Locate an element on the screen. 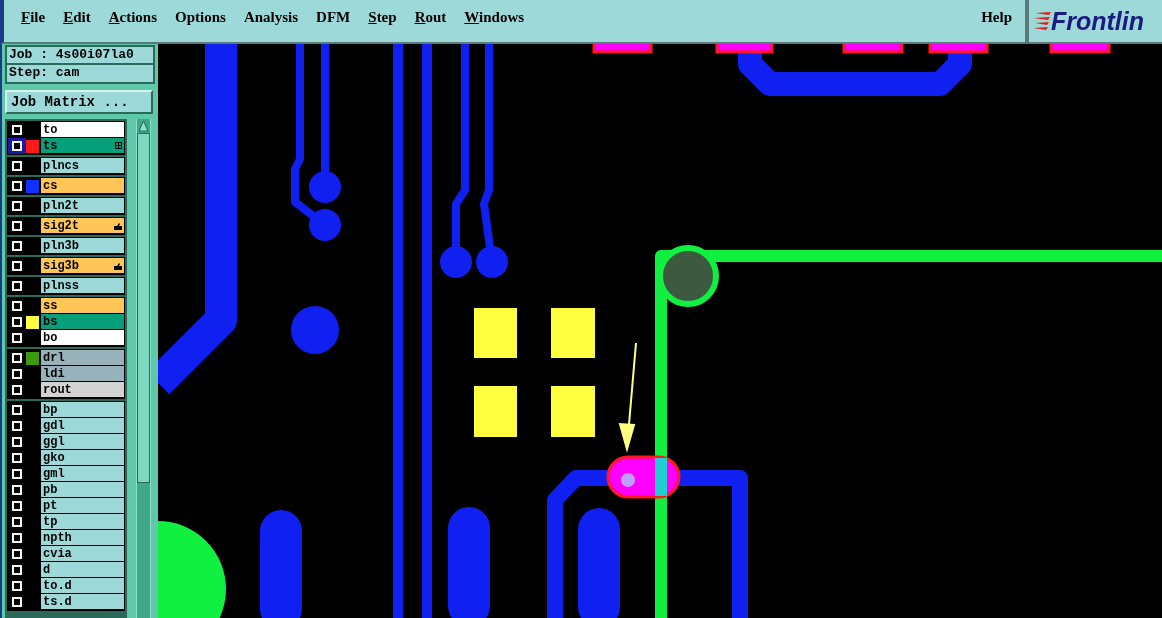  logo-text: Frontlin is located at coordinates (1098, 21).